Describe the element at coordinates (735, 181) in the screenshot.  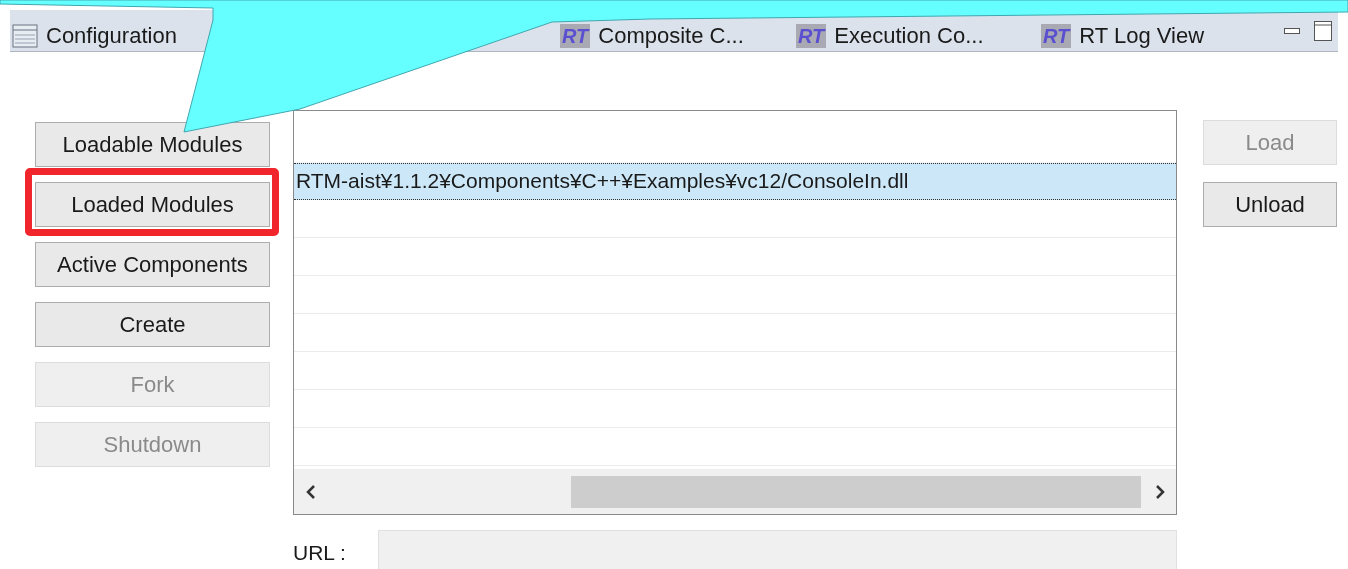
I see `module-row: RTM-aist¥1.1.2¥Components¥C++¥Examples¥vc12/ConsoleIn.dll` at that location.